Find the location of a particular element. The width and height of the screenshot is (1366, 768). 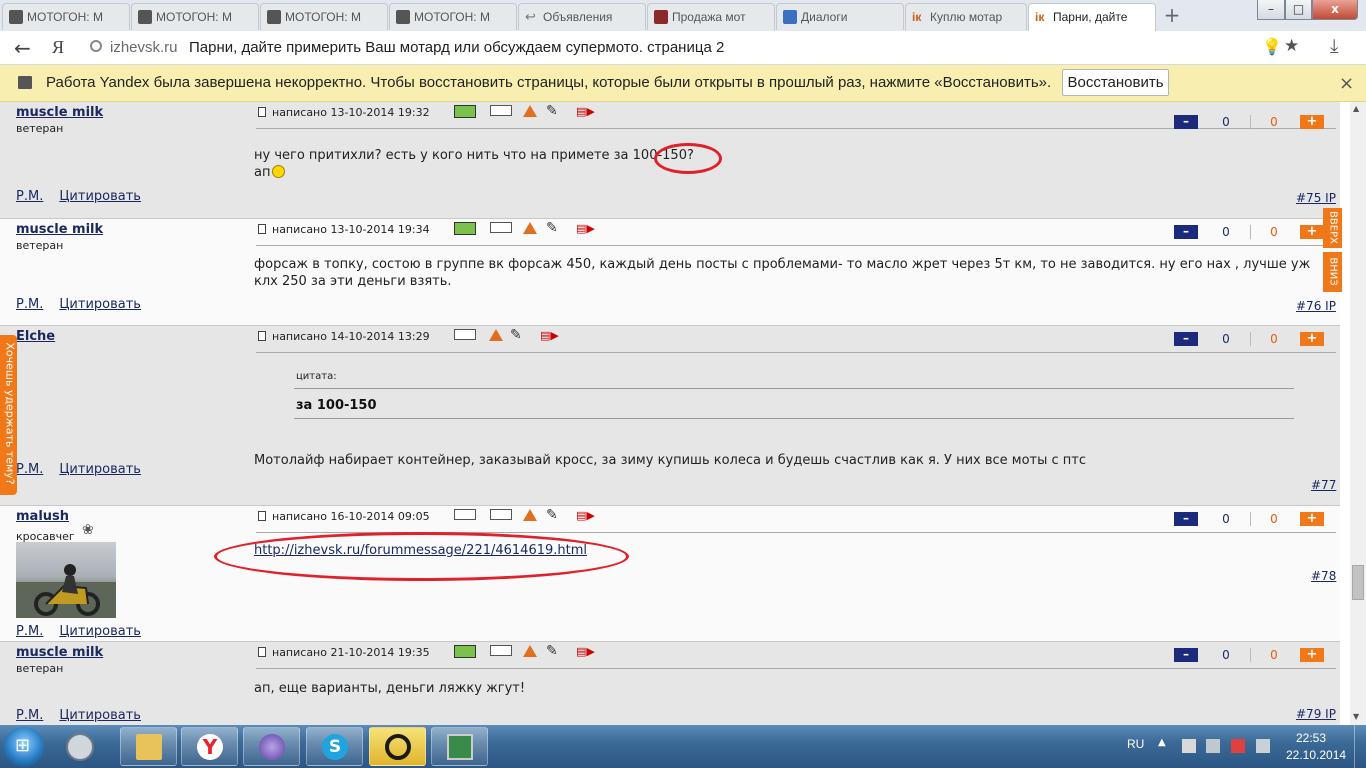

tab-motogon-2: МОТОГОН: М is located at coordinates (195, 16).